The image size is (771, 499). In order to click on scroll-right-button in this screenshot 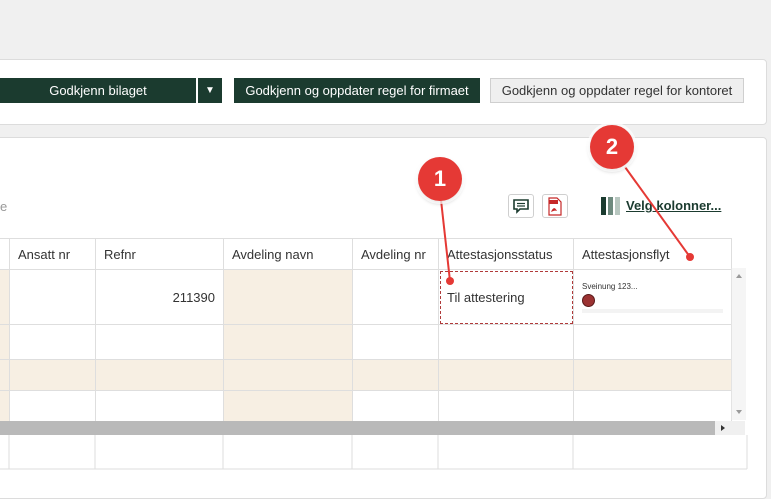, I will do `click(723, 428)`.